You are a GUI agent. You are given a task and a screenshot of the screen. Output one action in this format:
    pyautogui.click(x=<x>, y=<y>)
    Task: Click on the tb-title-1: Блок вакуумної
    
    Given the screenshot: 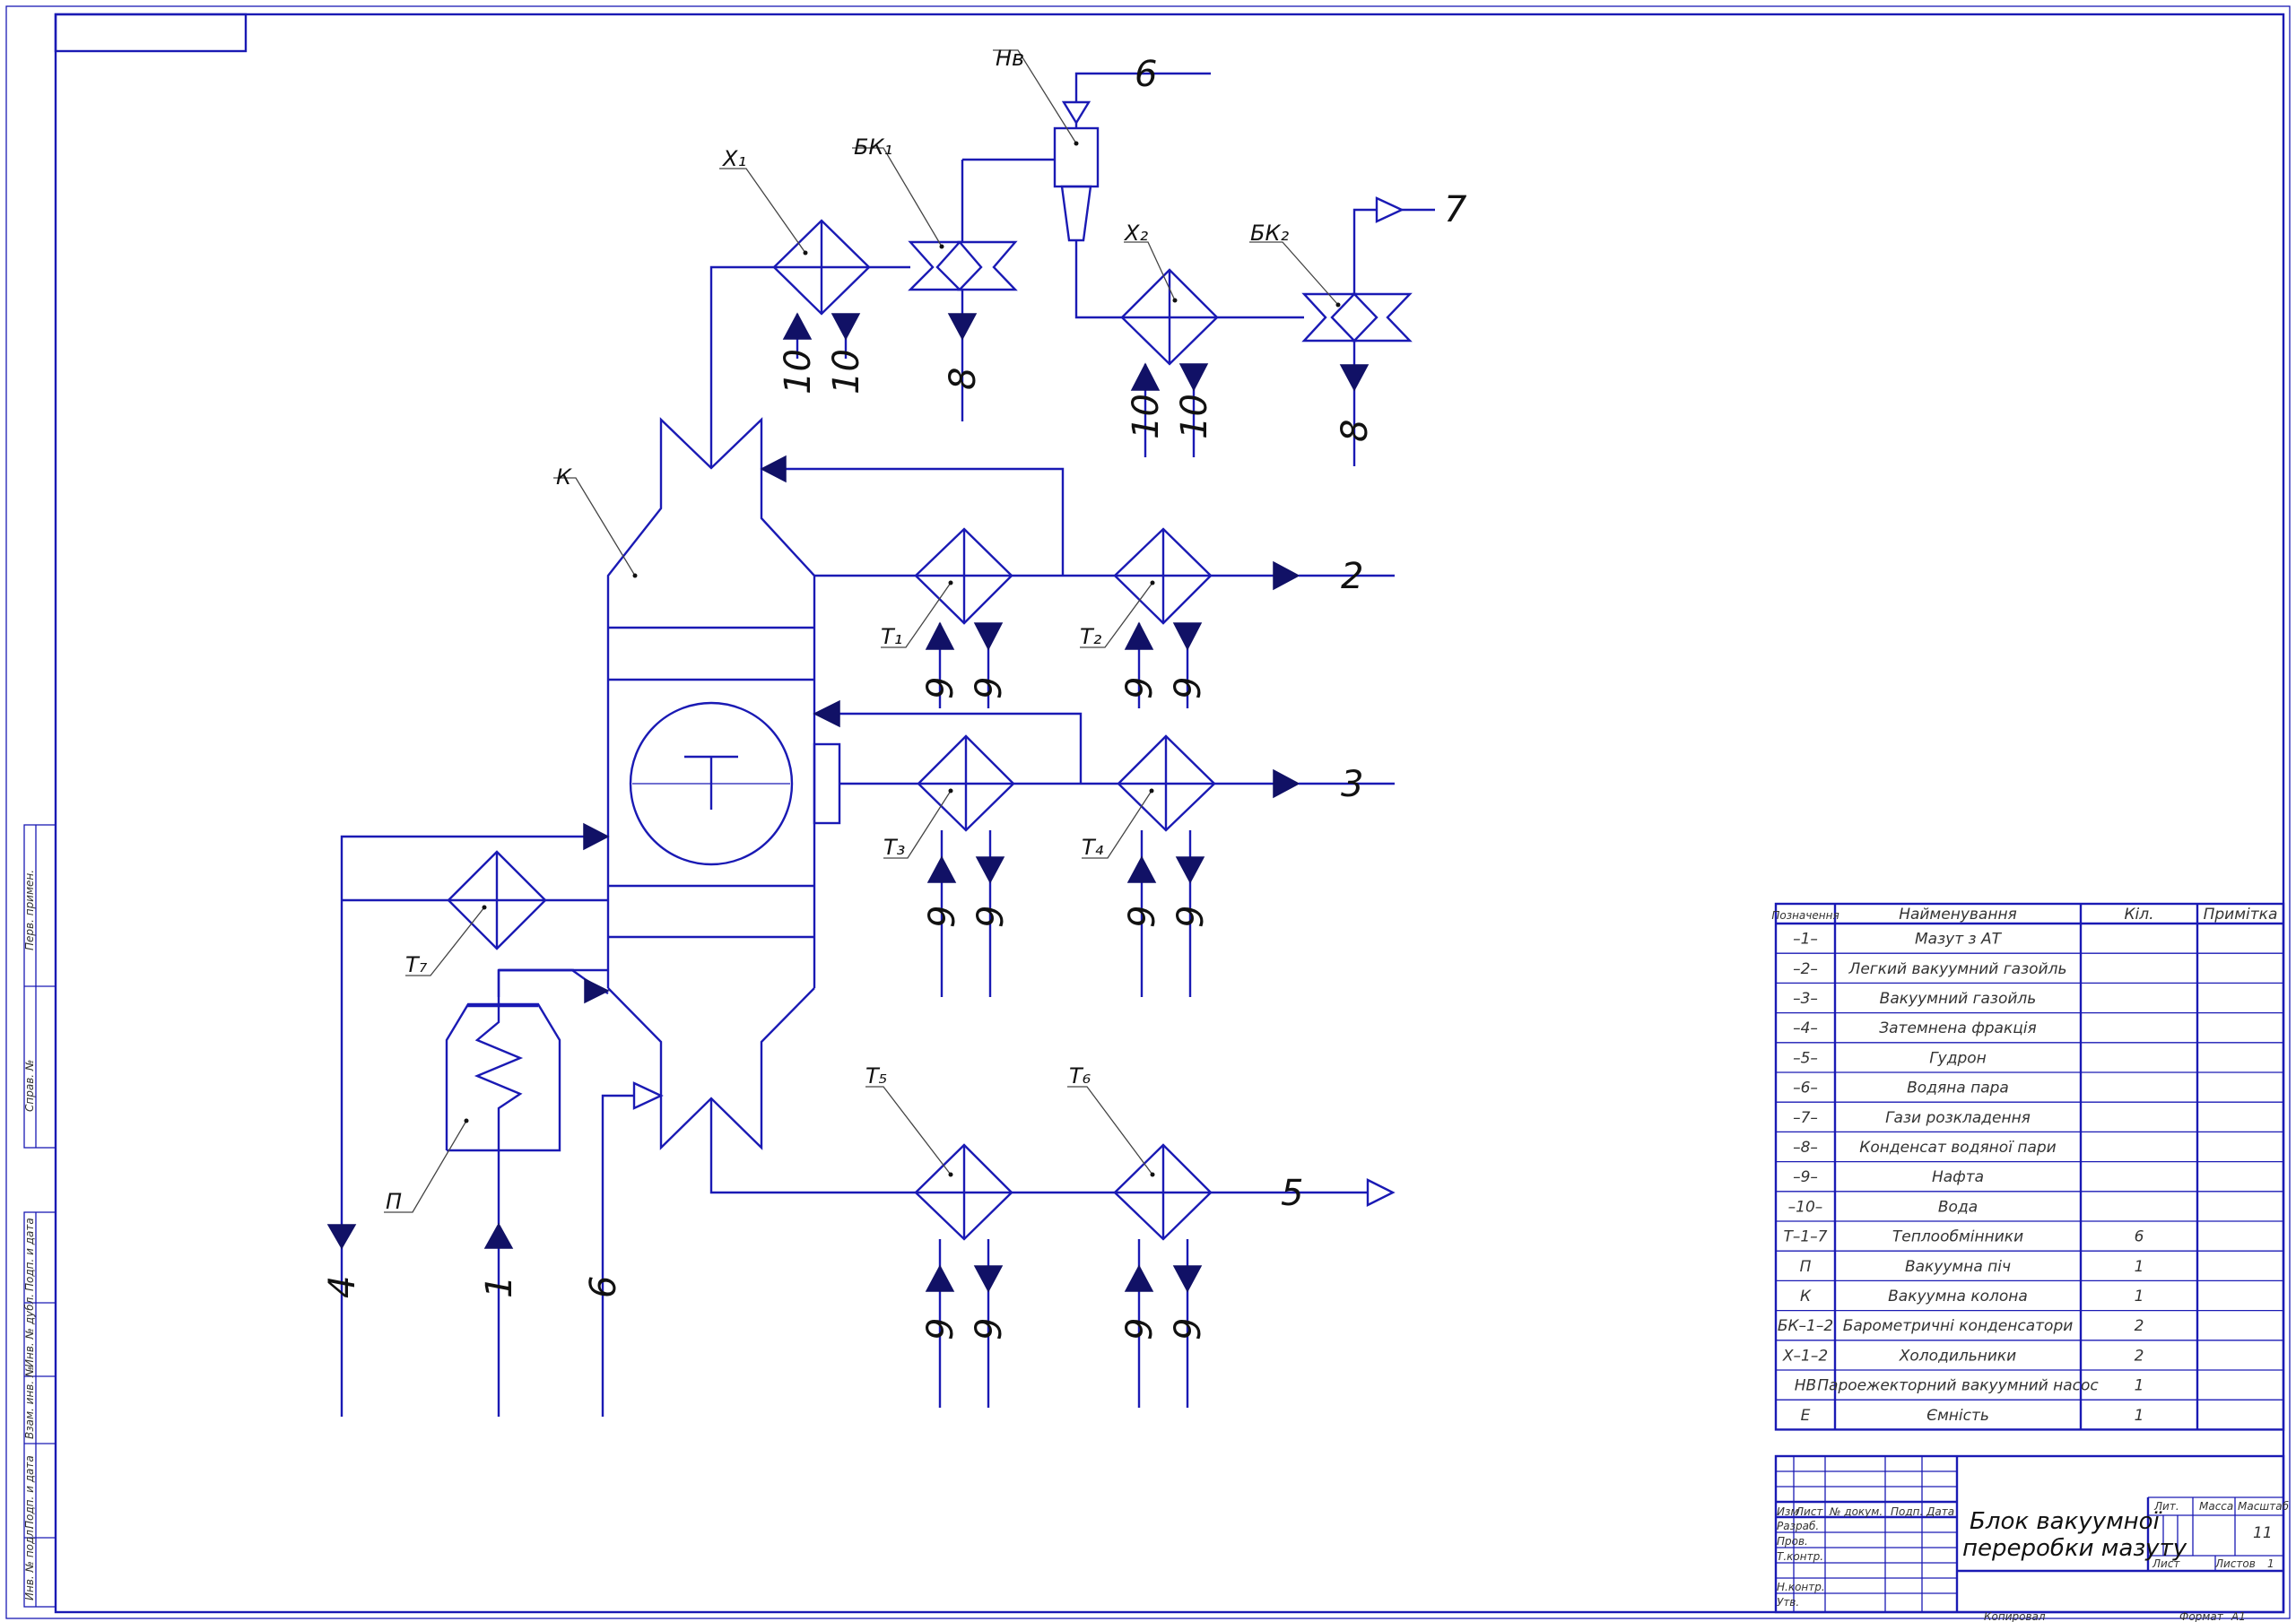 What is the action you would take?
    pyautogui.click(x=2066, y=1521)
    